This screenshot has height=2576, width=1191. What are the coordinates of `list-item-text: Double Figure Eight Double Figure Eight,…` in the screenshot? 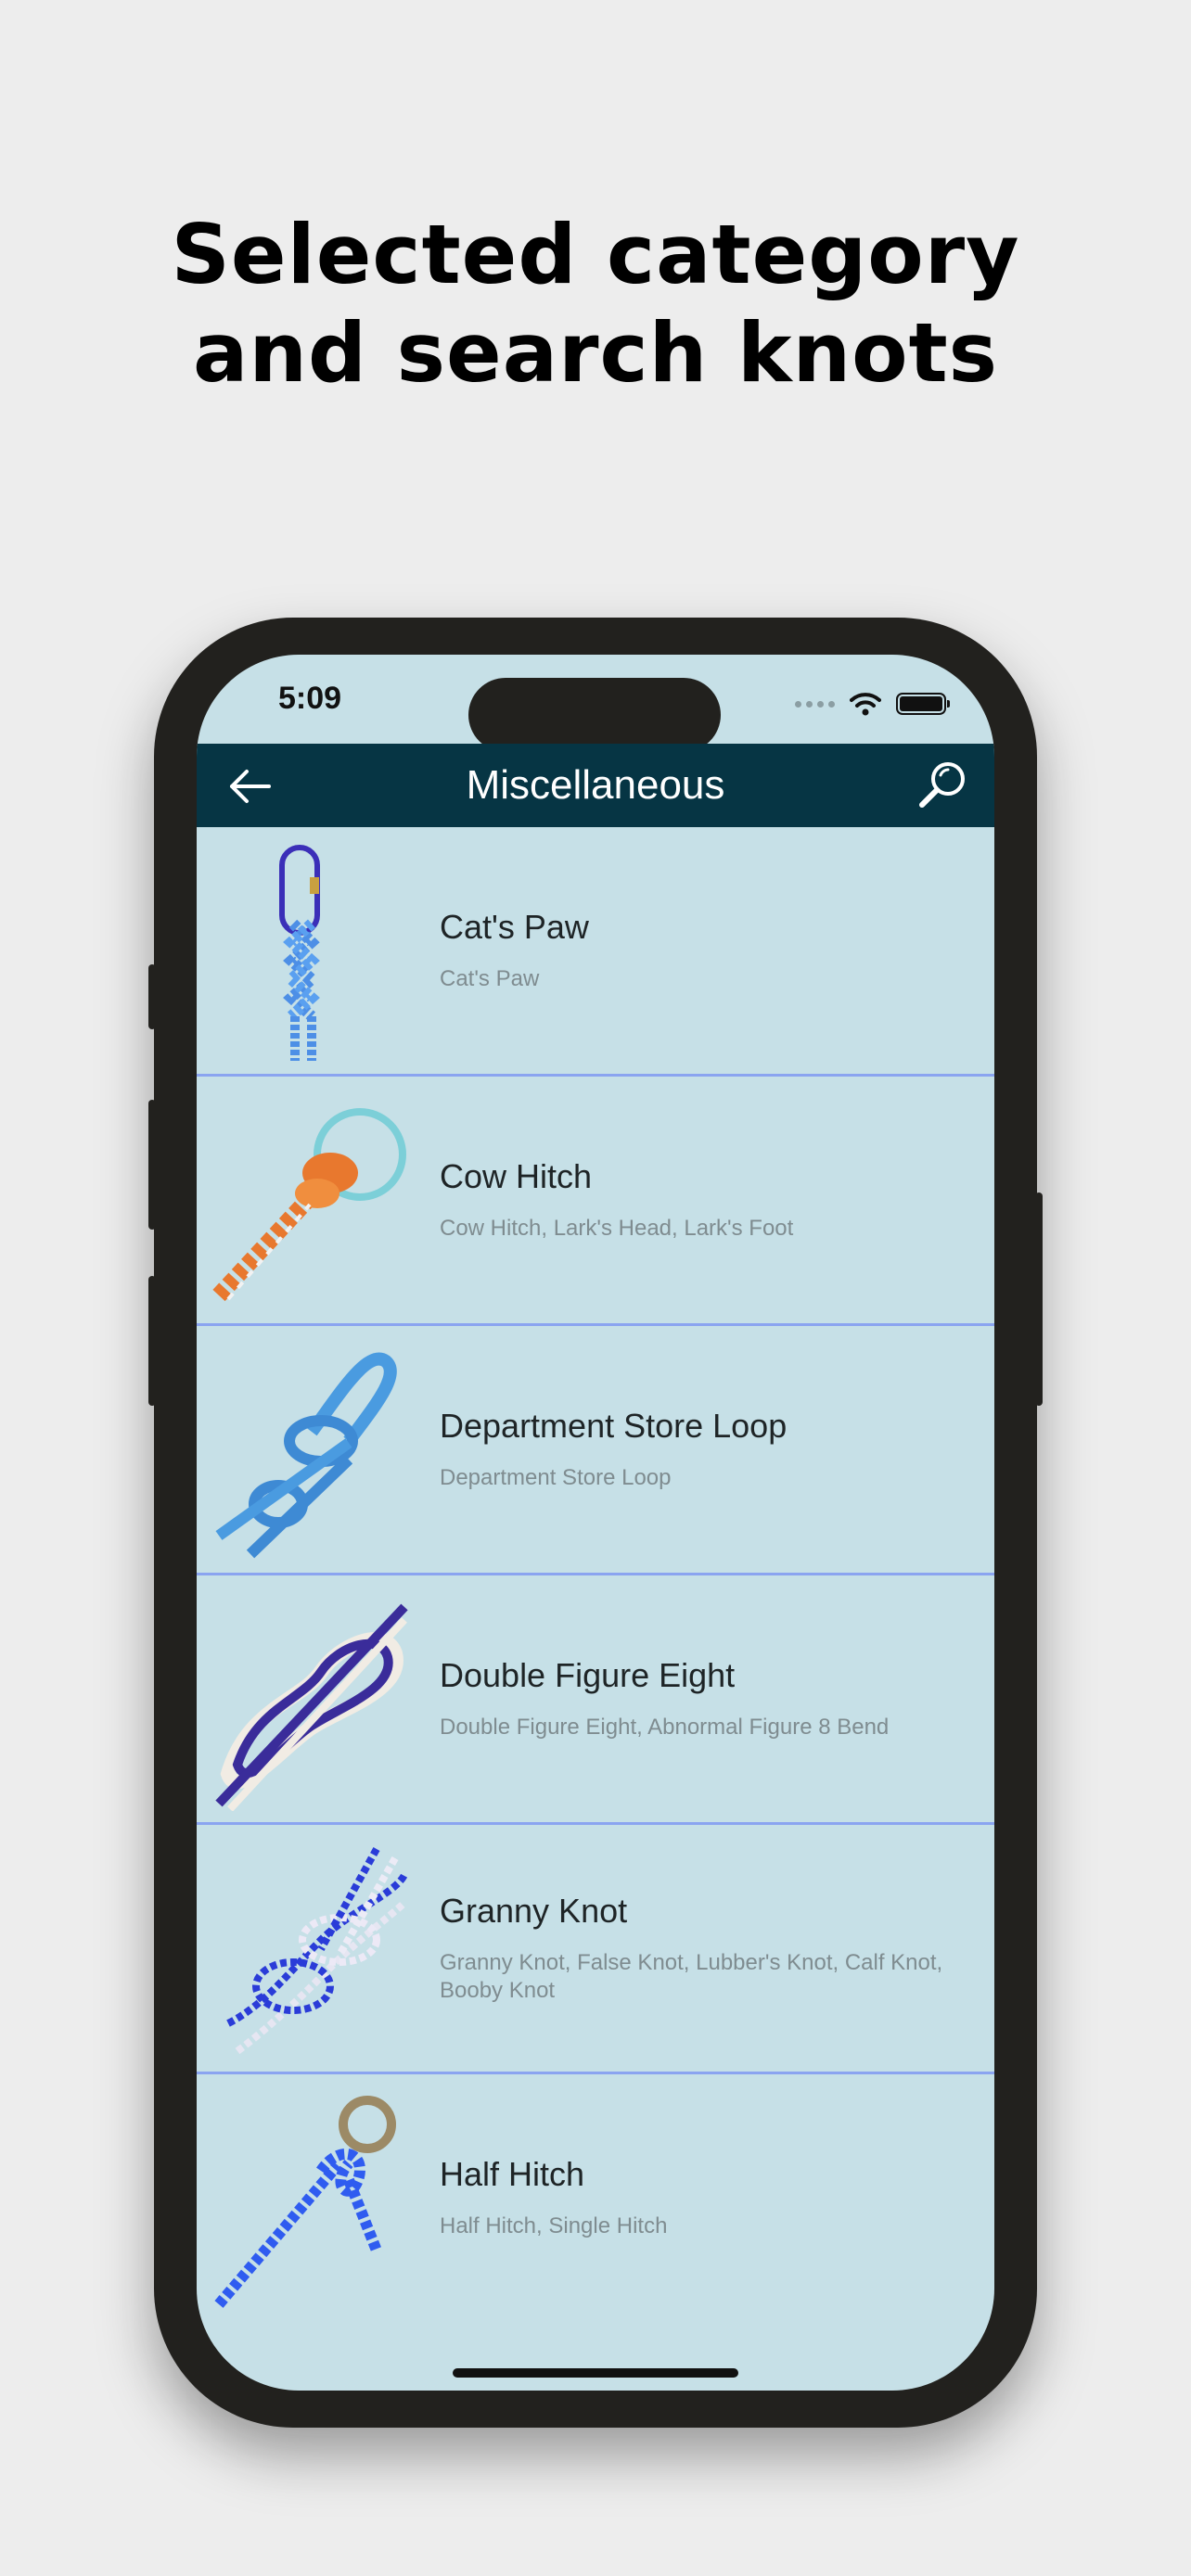 It's located at (708, 1699).